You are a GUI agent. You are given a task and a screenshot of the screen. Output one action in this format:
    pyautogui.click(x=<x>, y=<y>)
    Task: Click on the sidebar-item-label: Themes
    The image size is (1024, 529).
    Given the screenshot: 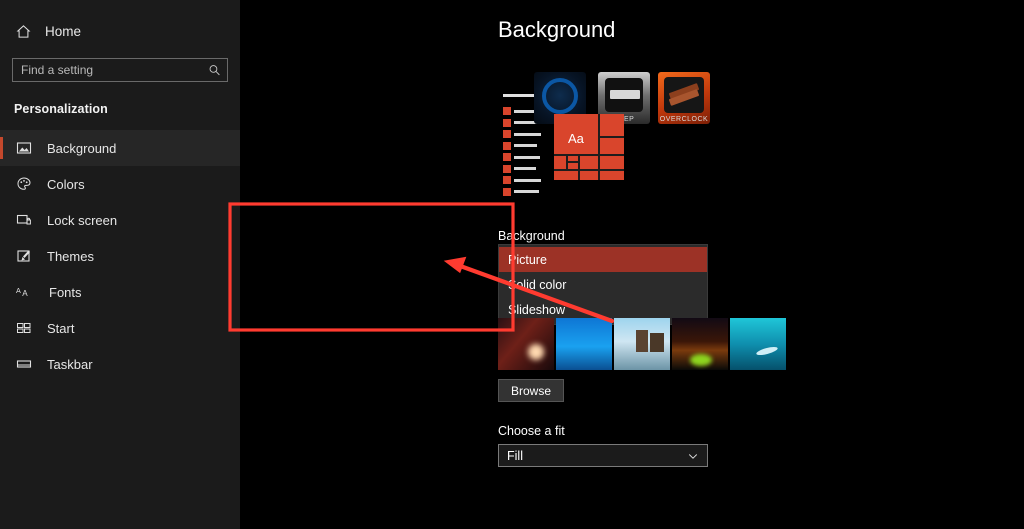 What is the action you would take?
    pyautogui.click(x=70, y=256)
    